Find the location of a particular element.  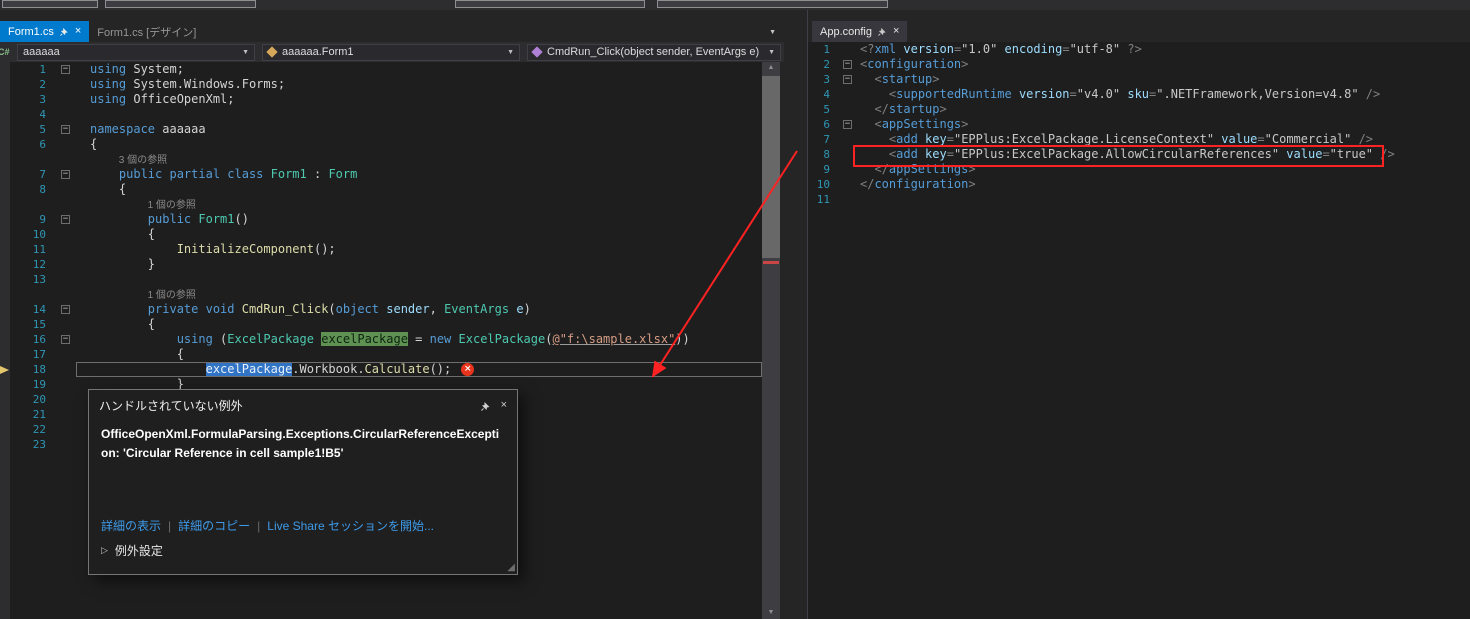

code-line: 7 − public partial class Form1 : Form is located at coordinates (386, 174).